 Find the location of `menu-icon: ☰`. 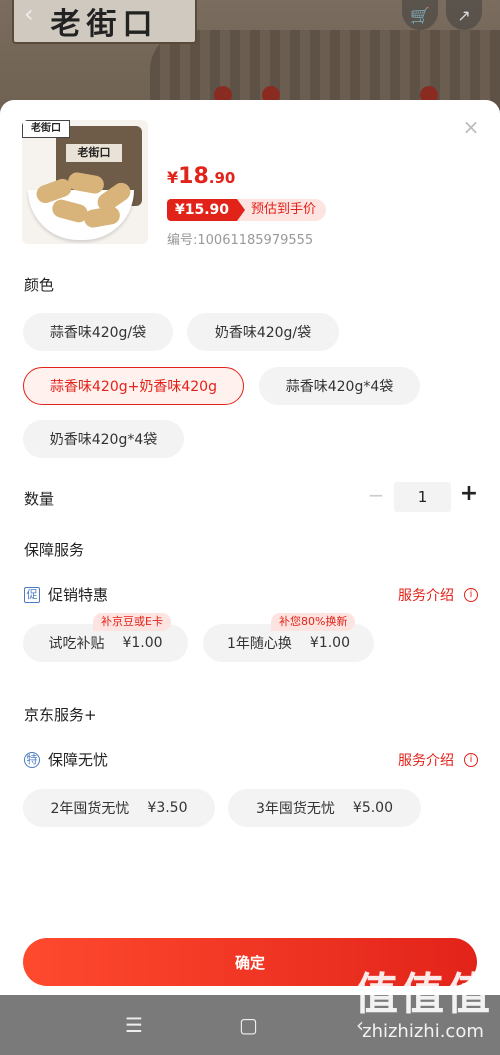

menu-icon: ☰ is located at coordinates (134, 1025).